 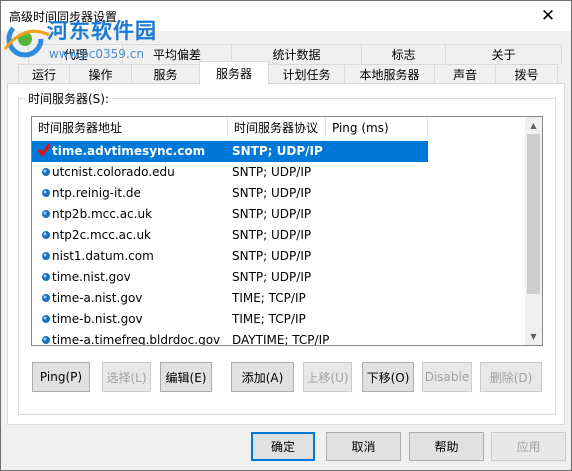 What do you see at coordinates (26, 39) in the screenshot?
I see `watermark-logo` at bounding box center [26, 39].